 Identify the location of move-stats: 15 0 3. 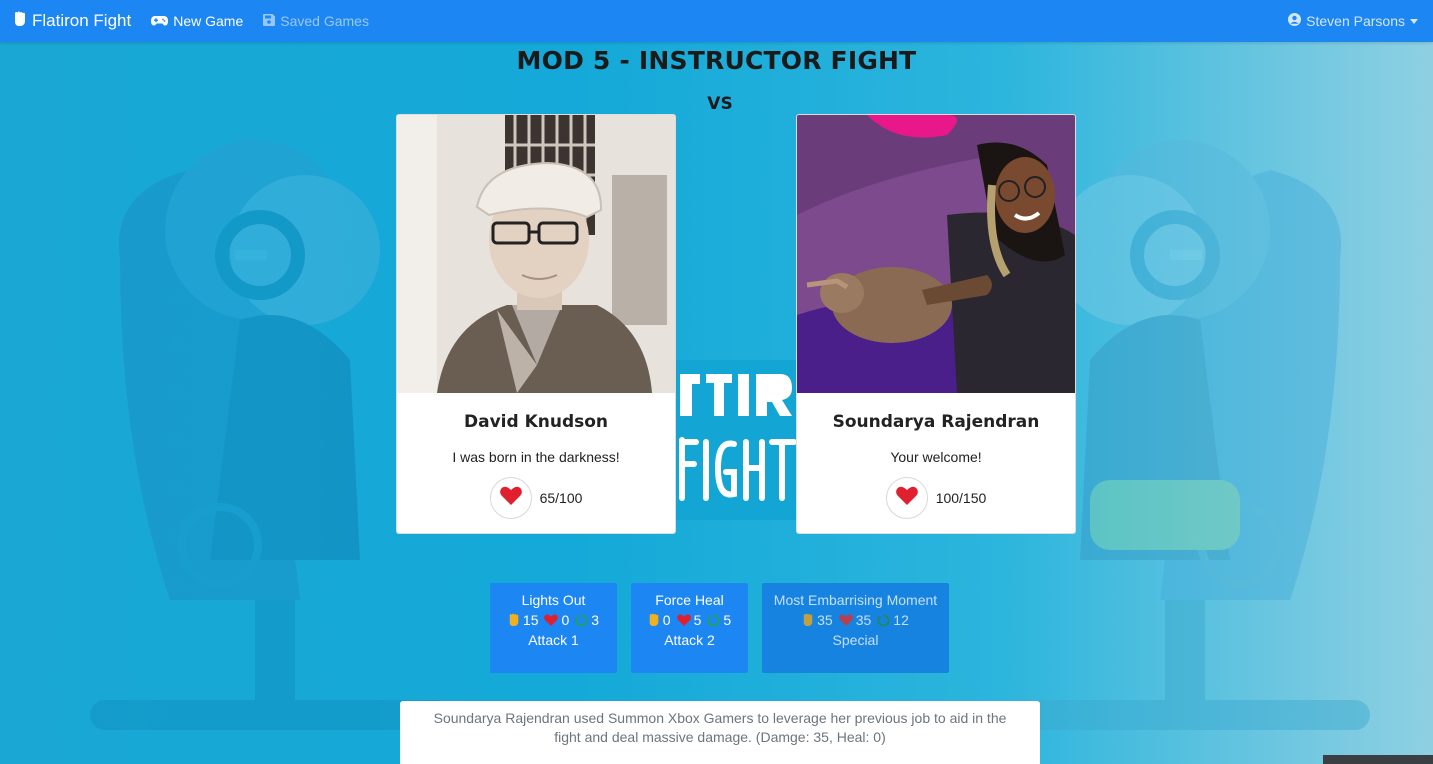
(553, 620).